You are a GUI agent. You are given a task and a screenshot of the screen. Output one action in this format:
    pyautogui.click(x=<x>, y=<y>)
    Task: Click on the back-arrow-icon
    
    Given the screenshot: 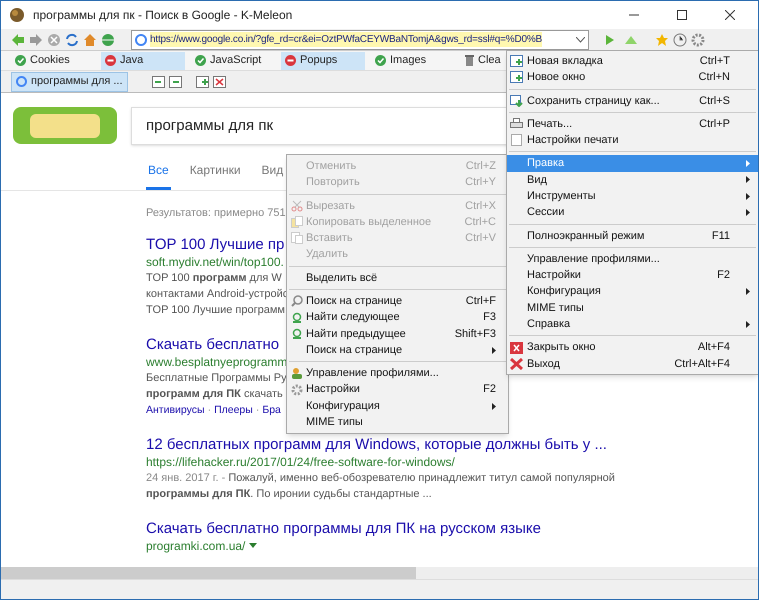 What is the action you would take?
    pyautogui.click(x=18, y=39)
    